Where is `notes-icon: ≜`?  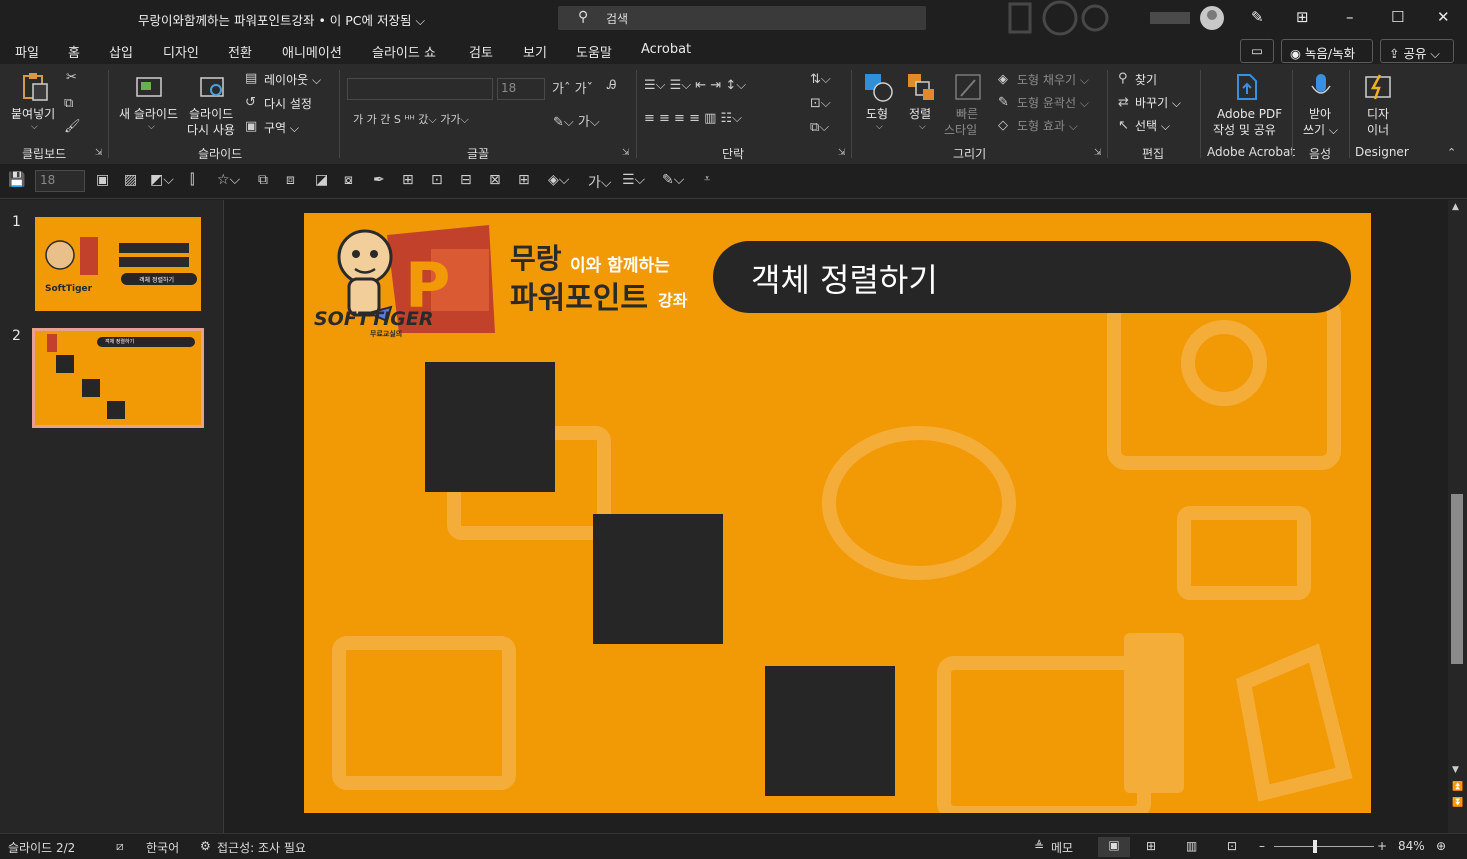
notes-icon: ≜ is located at coordinates (1039, 846).